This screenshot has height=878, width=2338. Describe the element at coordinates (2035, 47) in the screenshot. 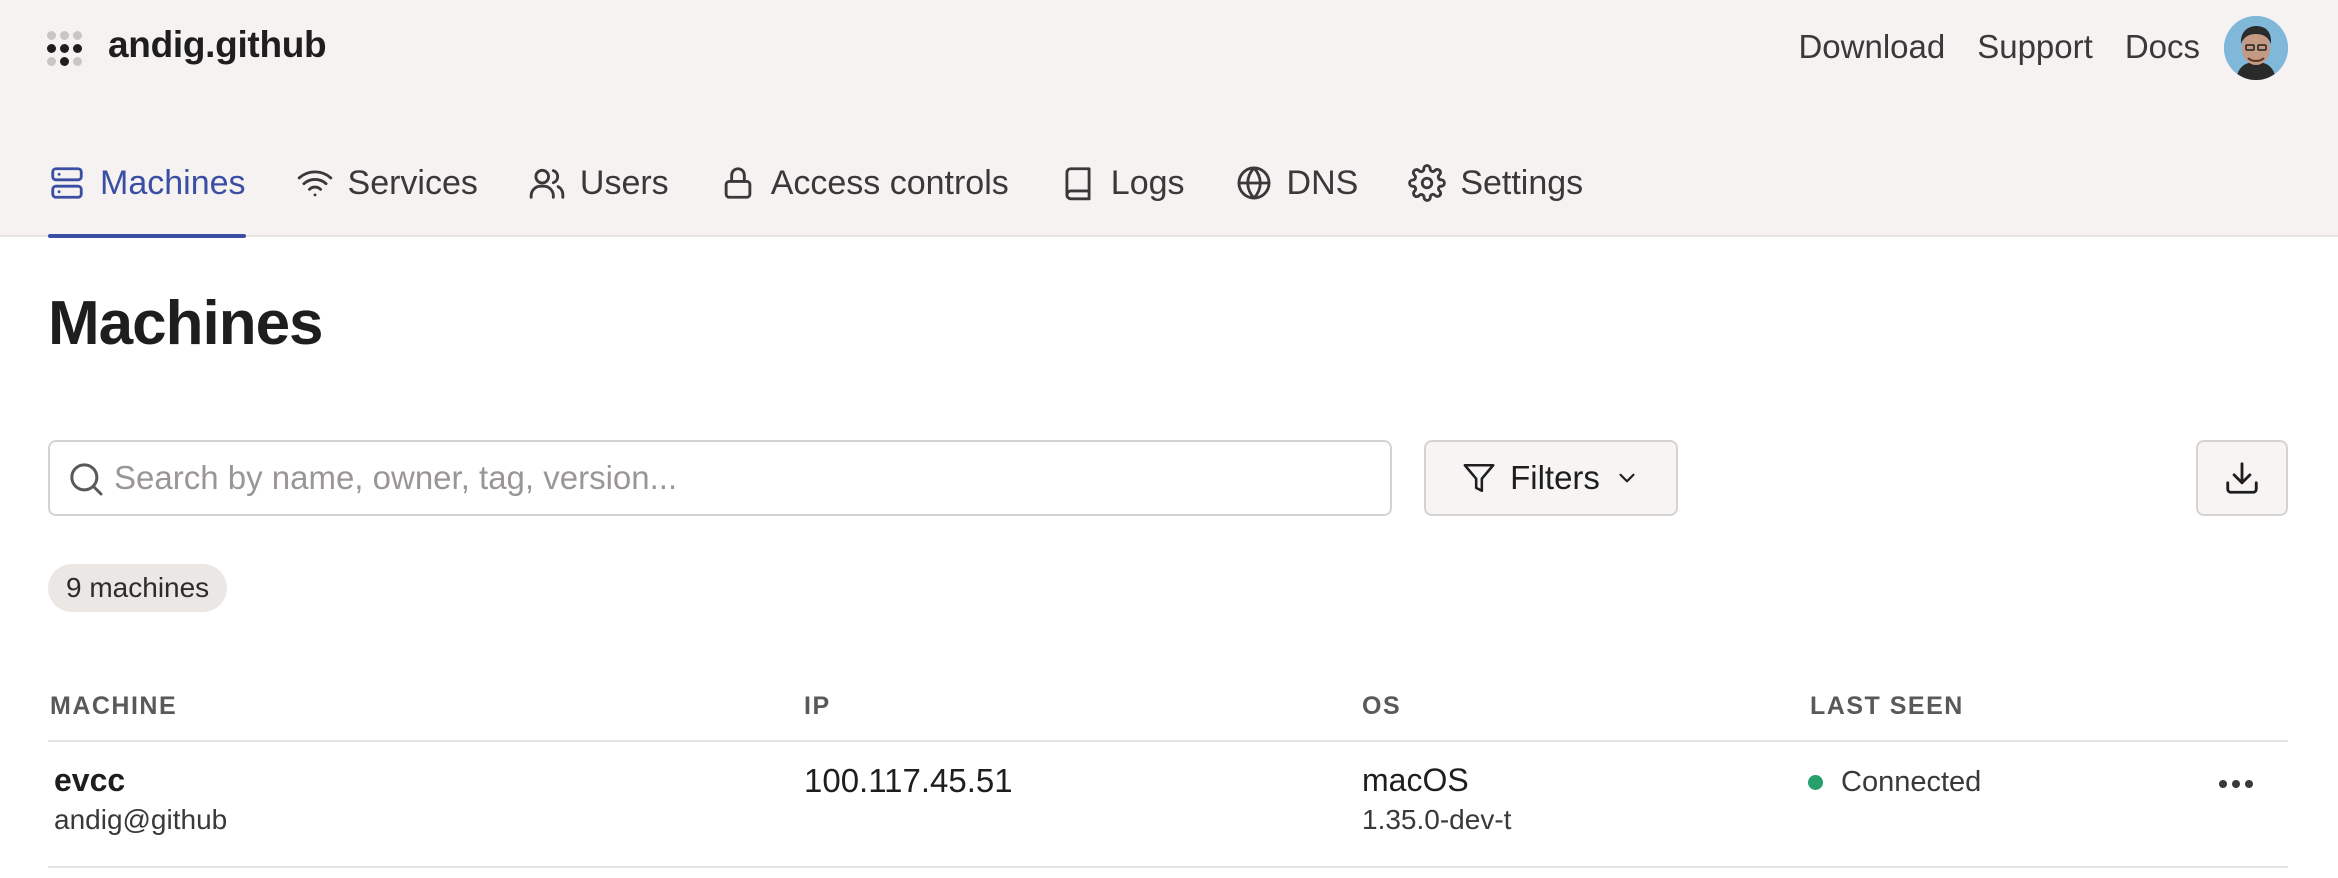

I see `support-link: Support` at that location.